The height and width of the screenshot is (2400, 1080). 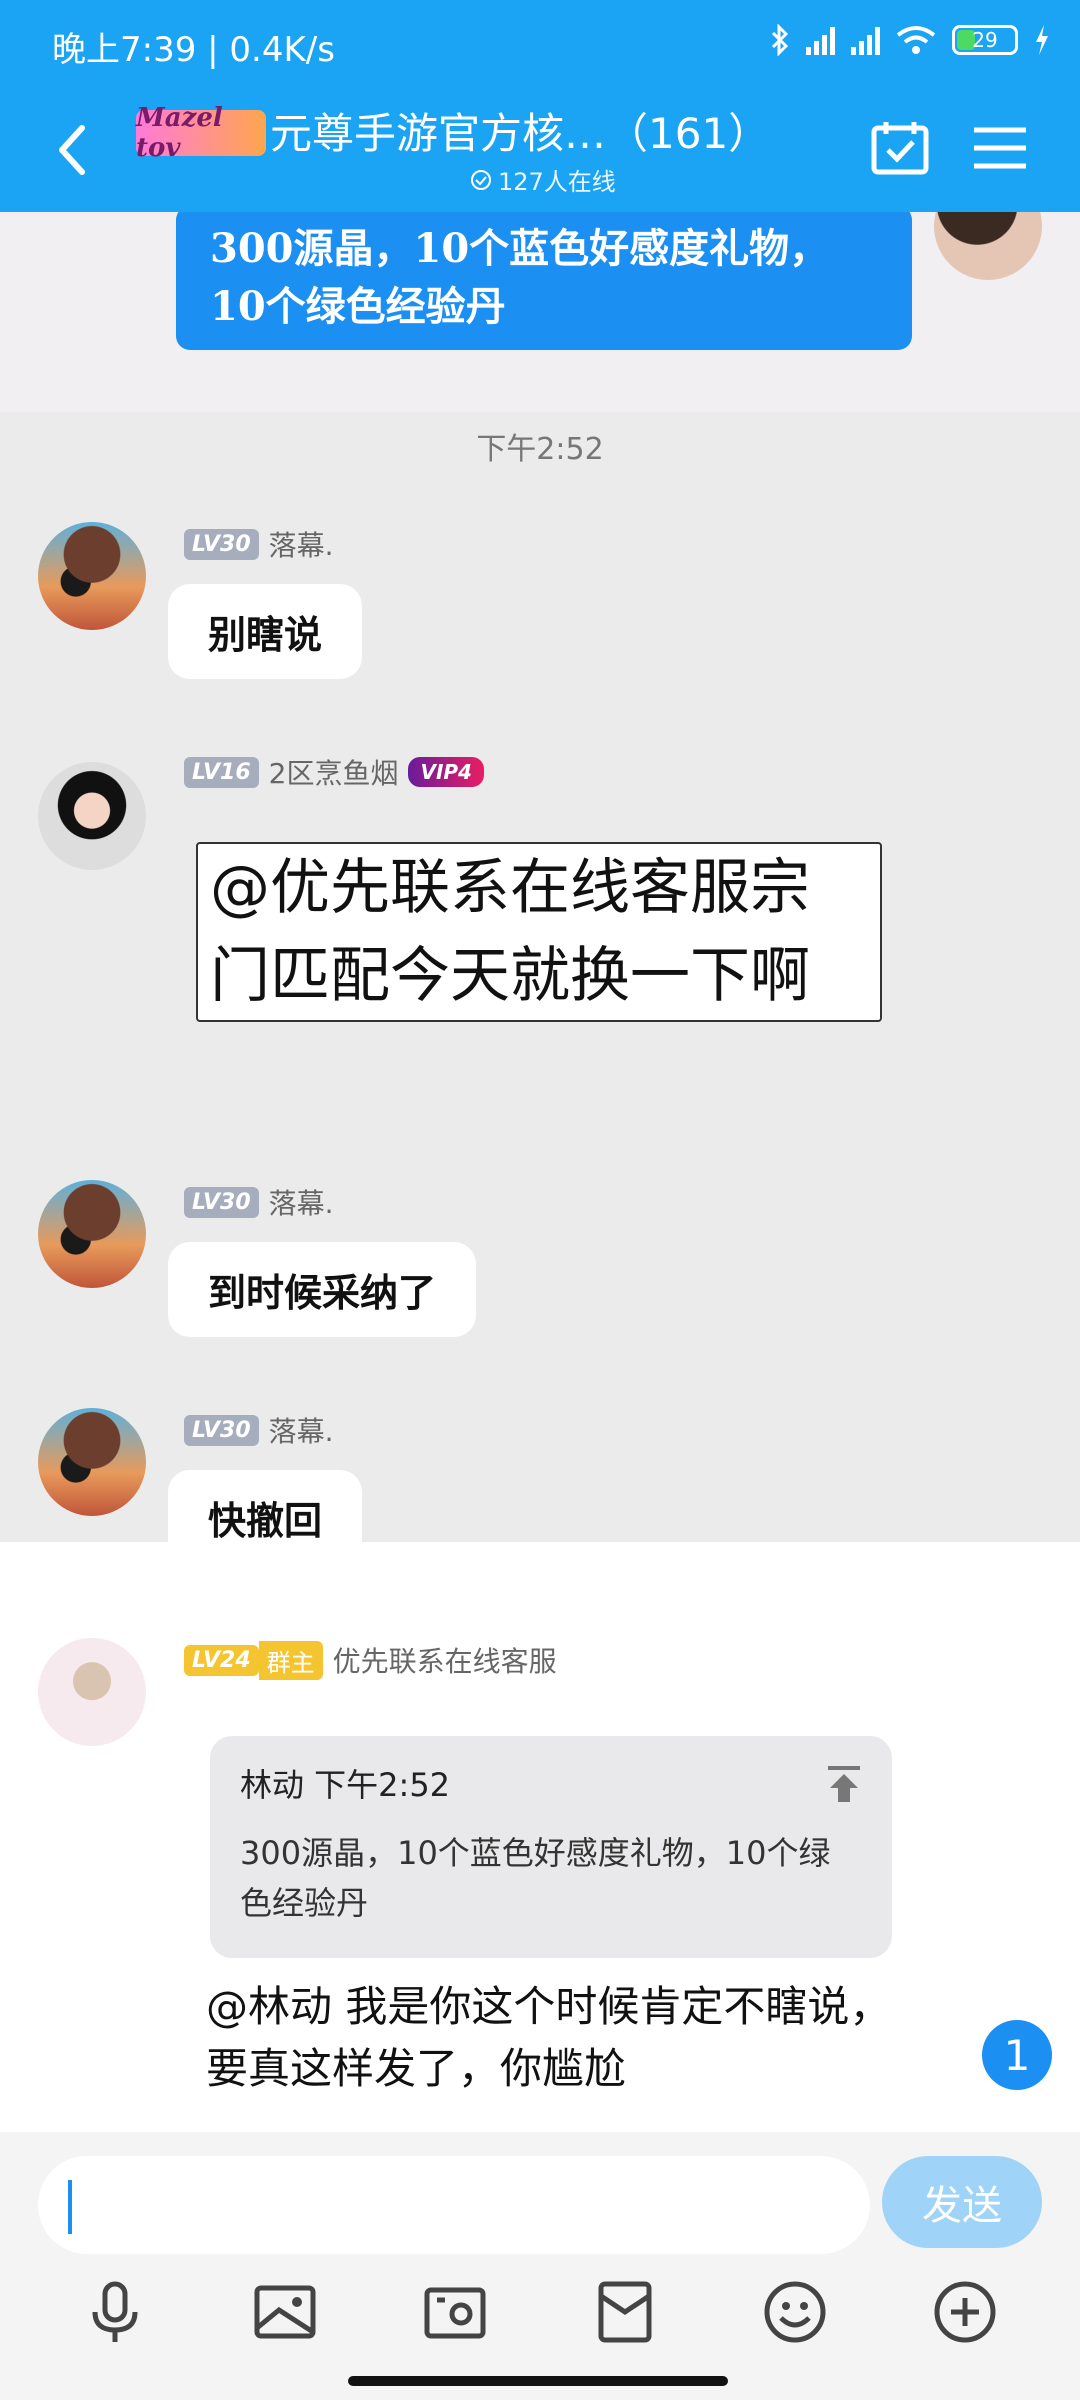 What do you see at coordinates (221, 772) in the screenshot?
I see `level-badge: LV16` at bounding box center [221, 772].